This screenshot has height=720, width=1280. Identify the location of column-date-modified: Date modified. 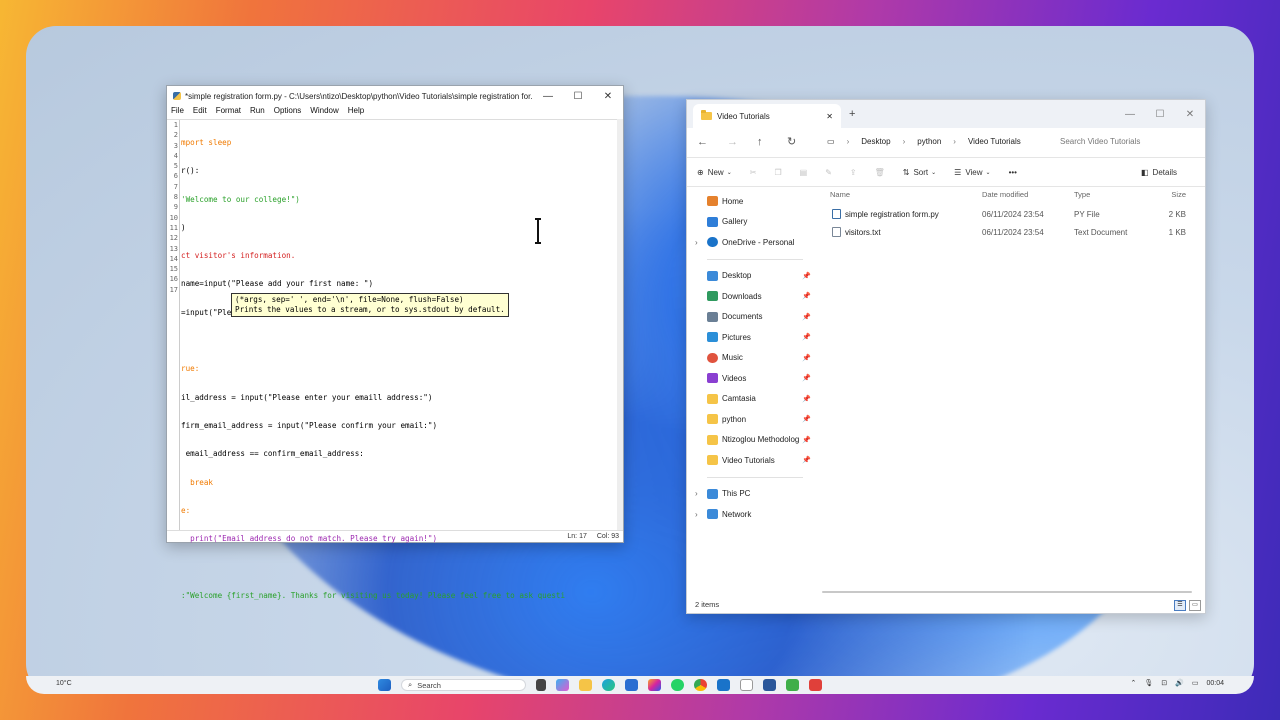
(1028, 194).